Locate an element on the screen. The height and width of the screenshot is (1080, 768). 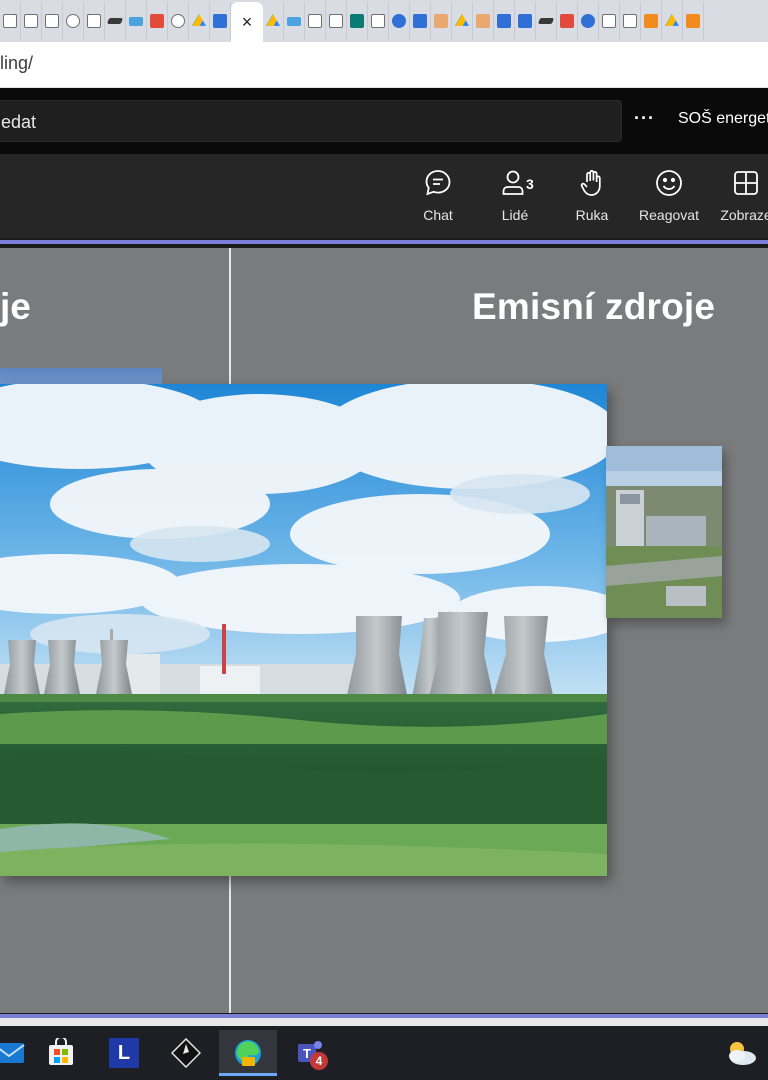
launcher-app-button: L is located at coordinates (124, 1053).